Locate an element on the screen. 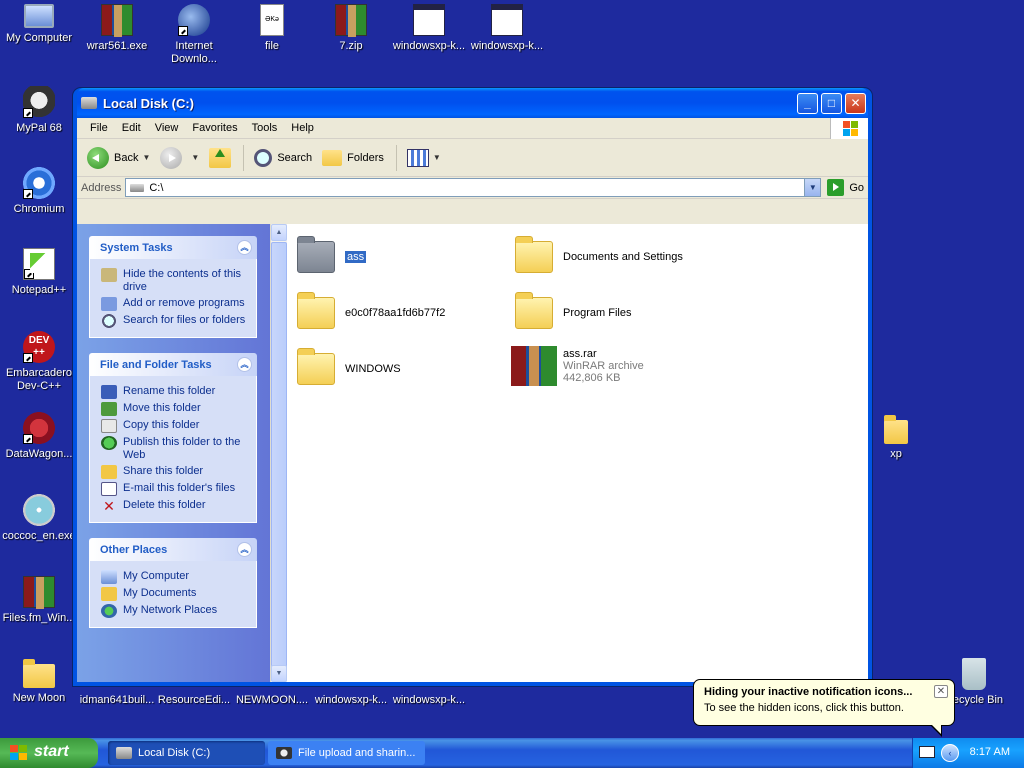 The image size is (1024, 768). computer-icon is located at coordinates (109, 577).